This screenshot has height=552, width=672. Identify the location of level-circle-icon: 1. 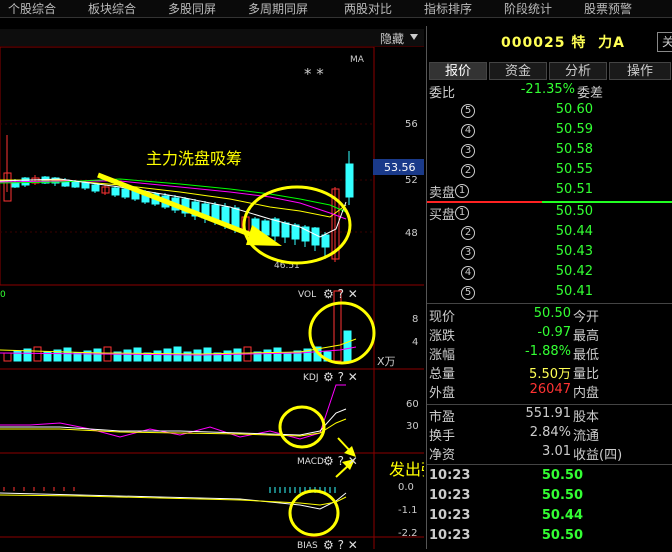
(462, 213).